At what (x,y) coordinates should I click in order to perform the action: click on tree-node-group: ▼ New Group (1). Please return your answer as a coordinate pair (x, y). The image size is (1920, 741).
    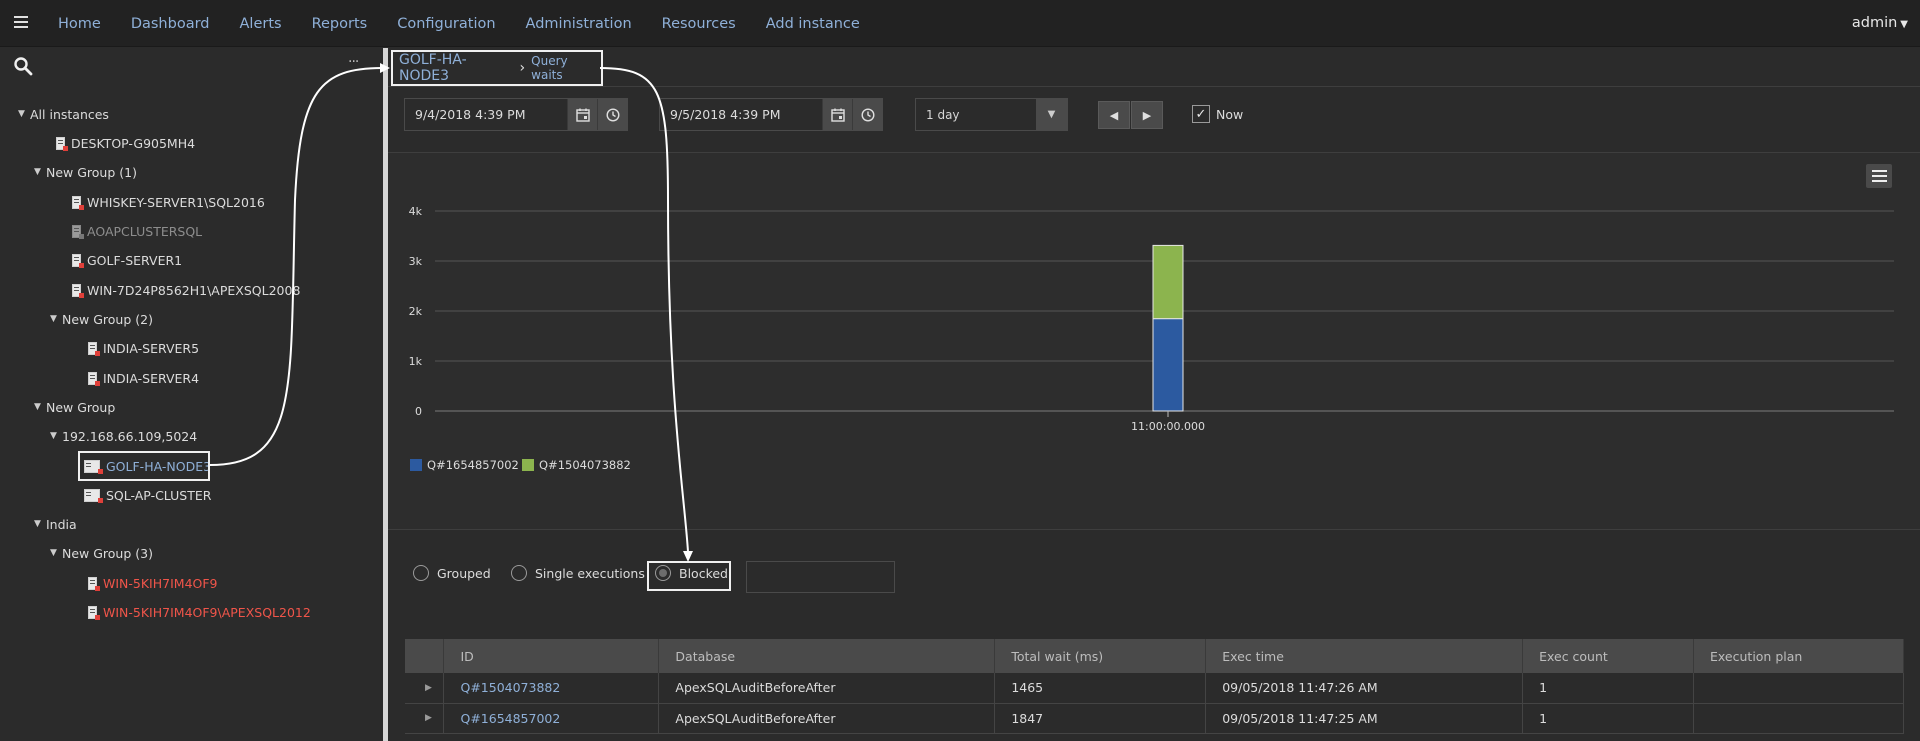
    Looking at the image, I should click on (85, 172).